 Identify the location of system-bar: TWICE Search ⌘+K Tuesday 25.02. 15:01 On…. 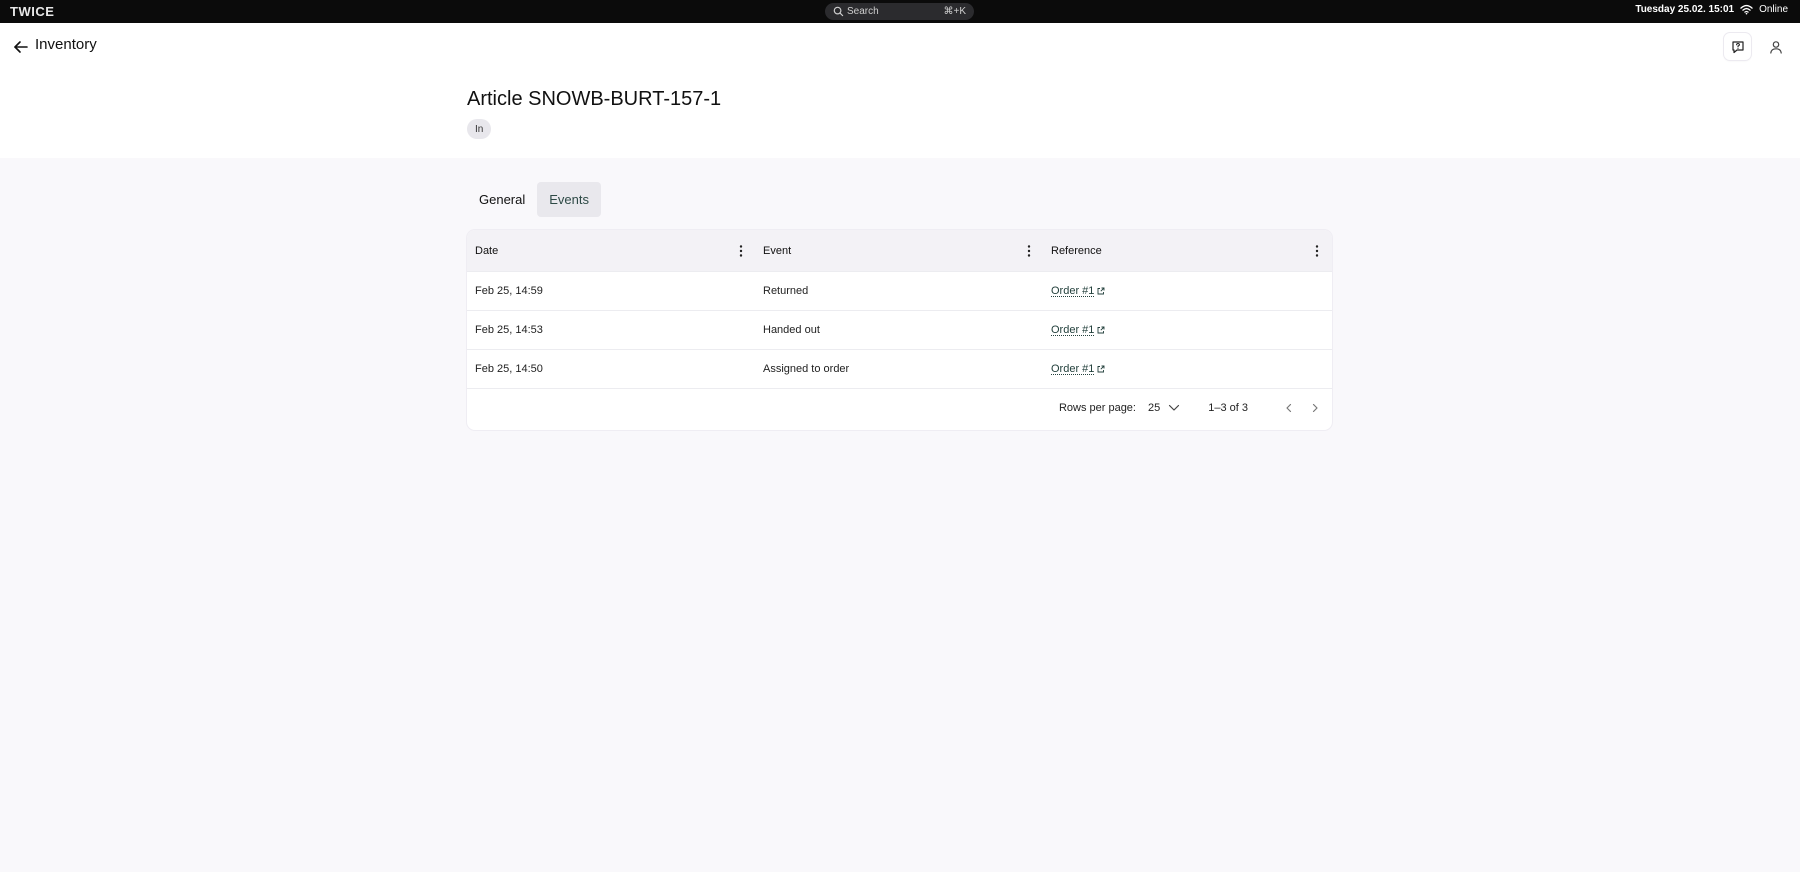
(900, 11).